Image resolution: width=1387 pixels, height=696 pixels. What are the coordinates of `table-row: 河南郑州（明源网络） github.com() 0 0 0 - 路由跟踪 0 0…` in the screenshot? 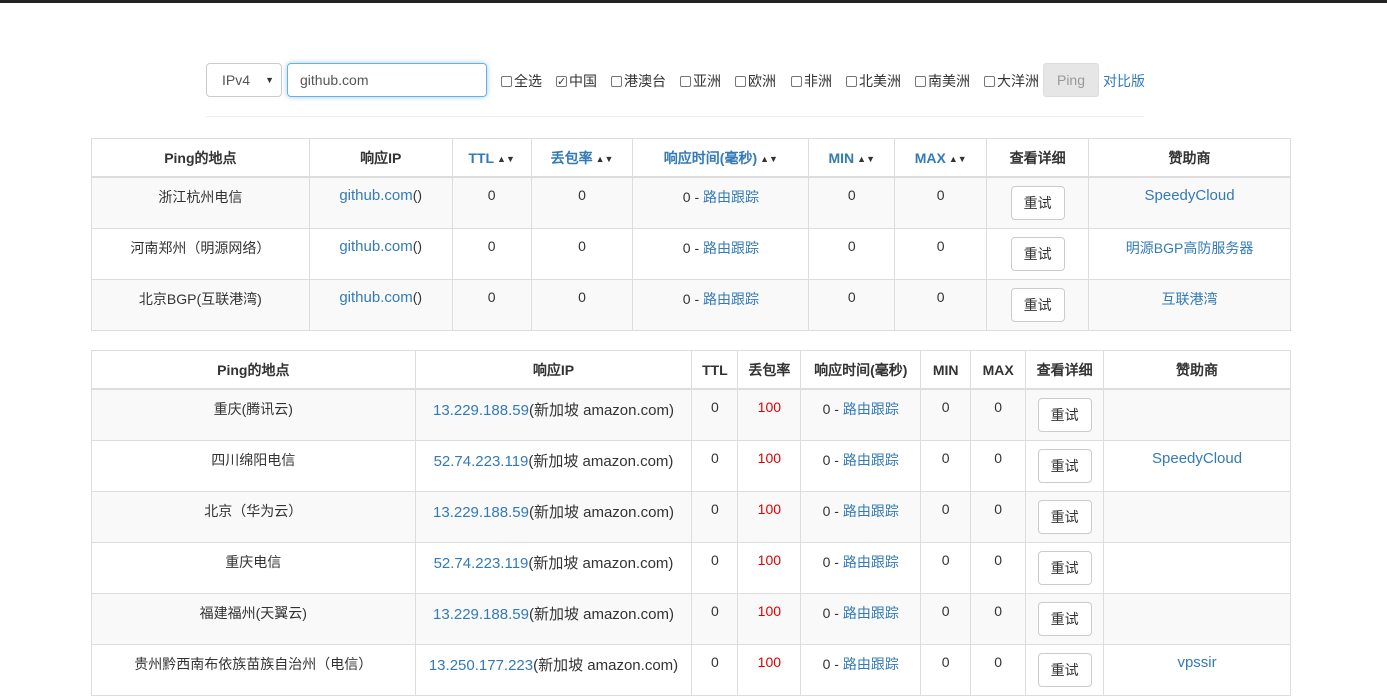 It's located at (691, 254).